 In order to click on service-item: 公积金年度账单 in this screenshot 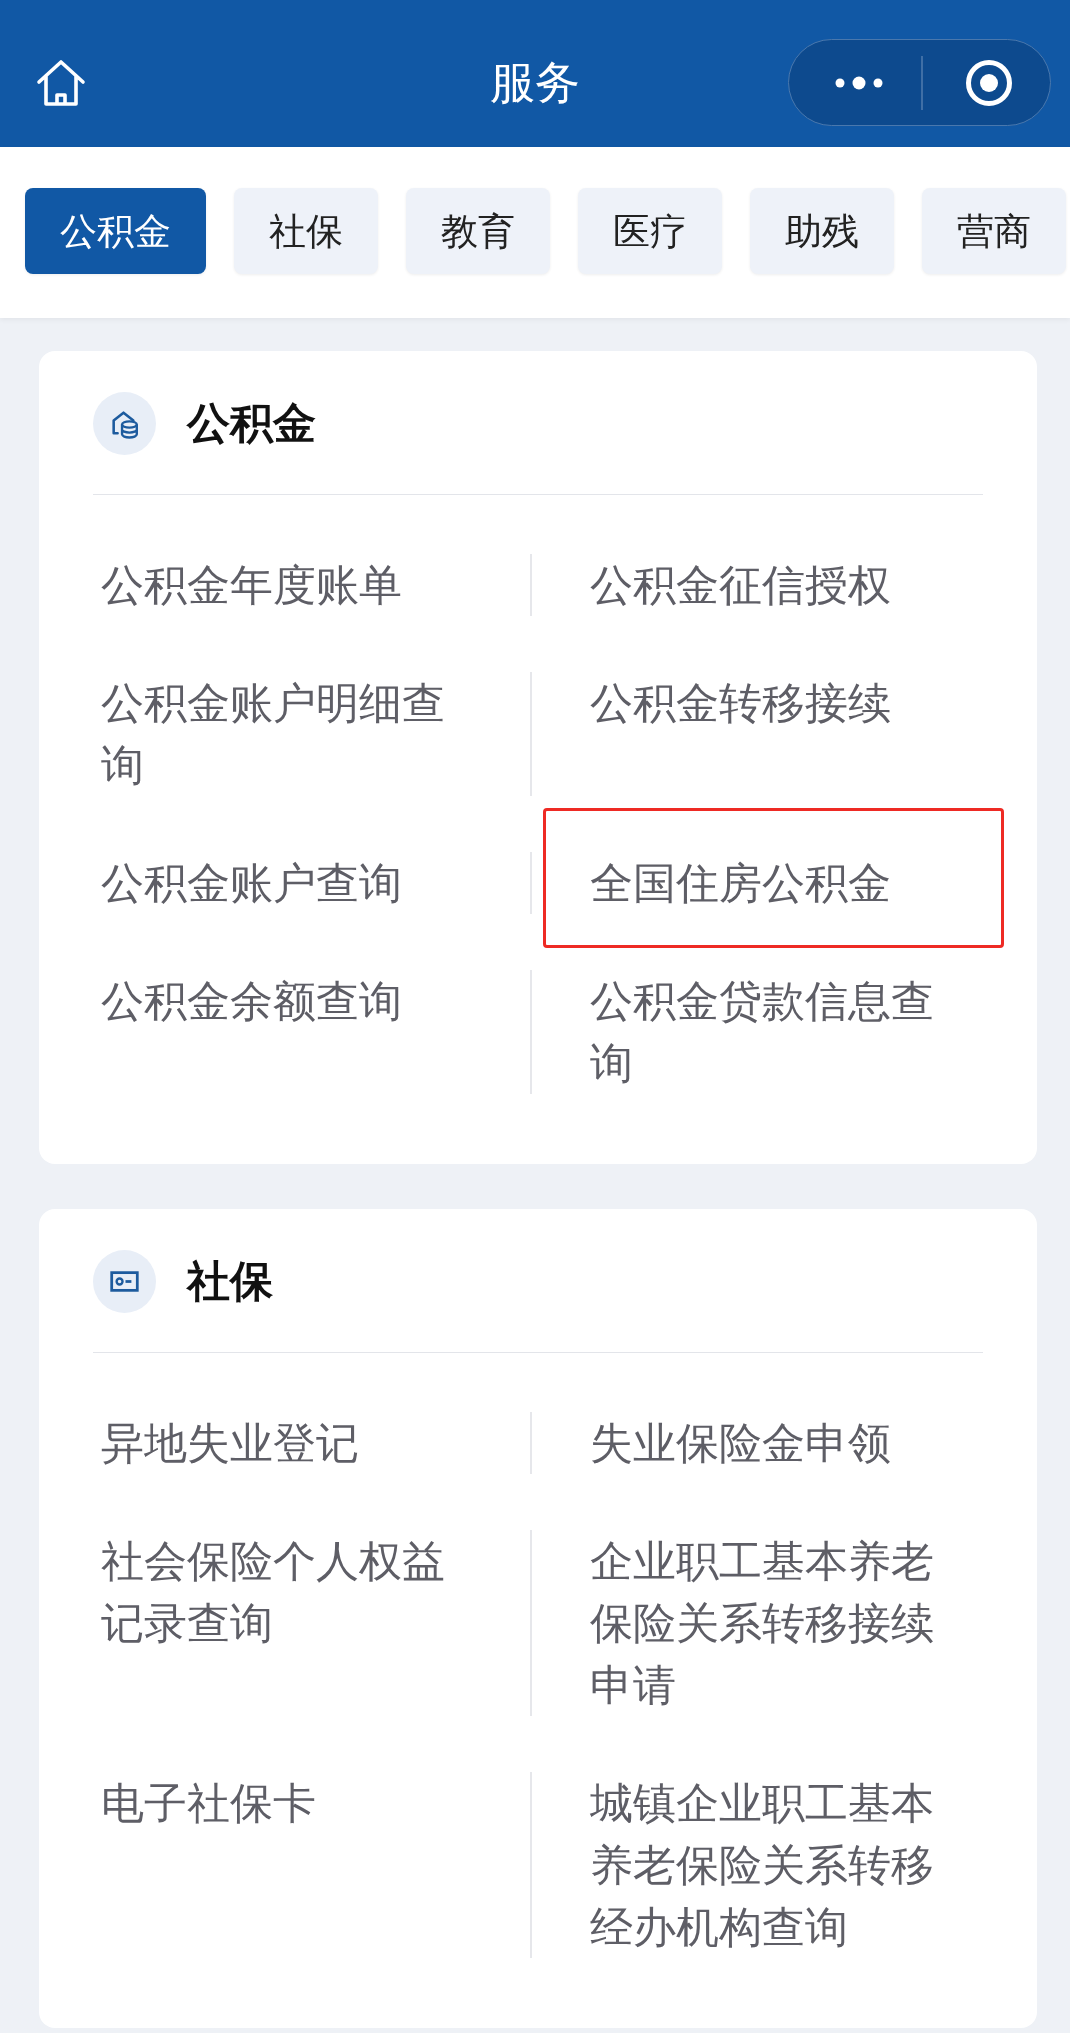, I will do `click(251, 585)`.